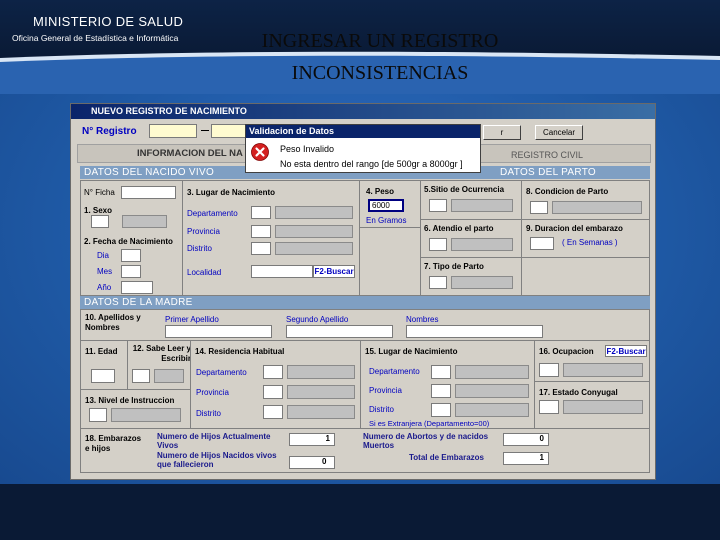  I want to click on n-registro-label: N° Registro, so click(109, 131).